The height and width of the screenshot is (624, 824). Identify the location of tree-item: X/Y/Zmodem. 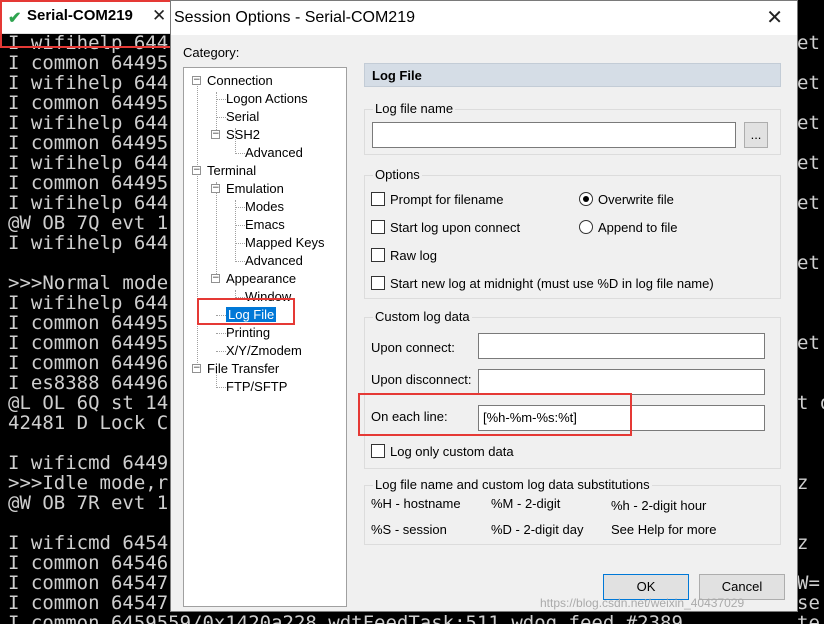
(264, 350).